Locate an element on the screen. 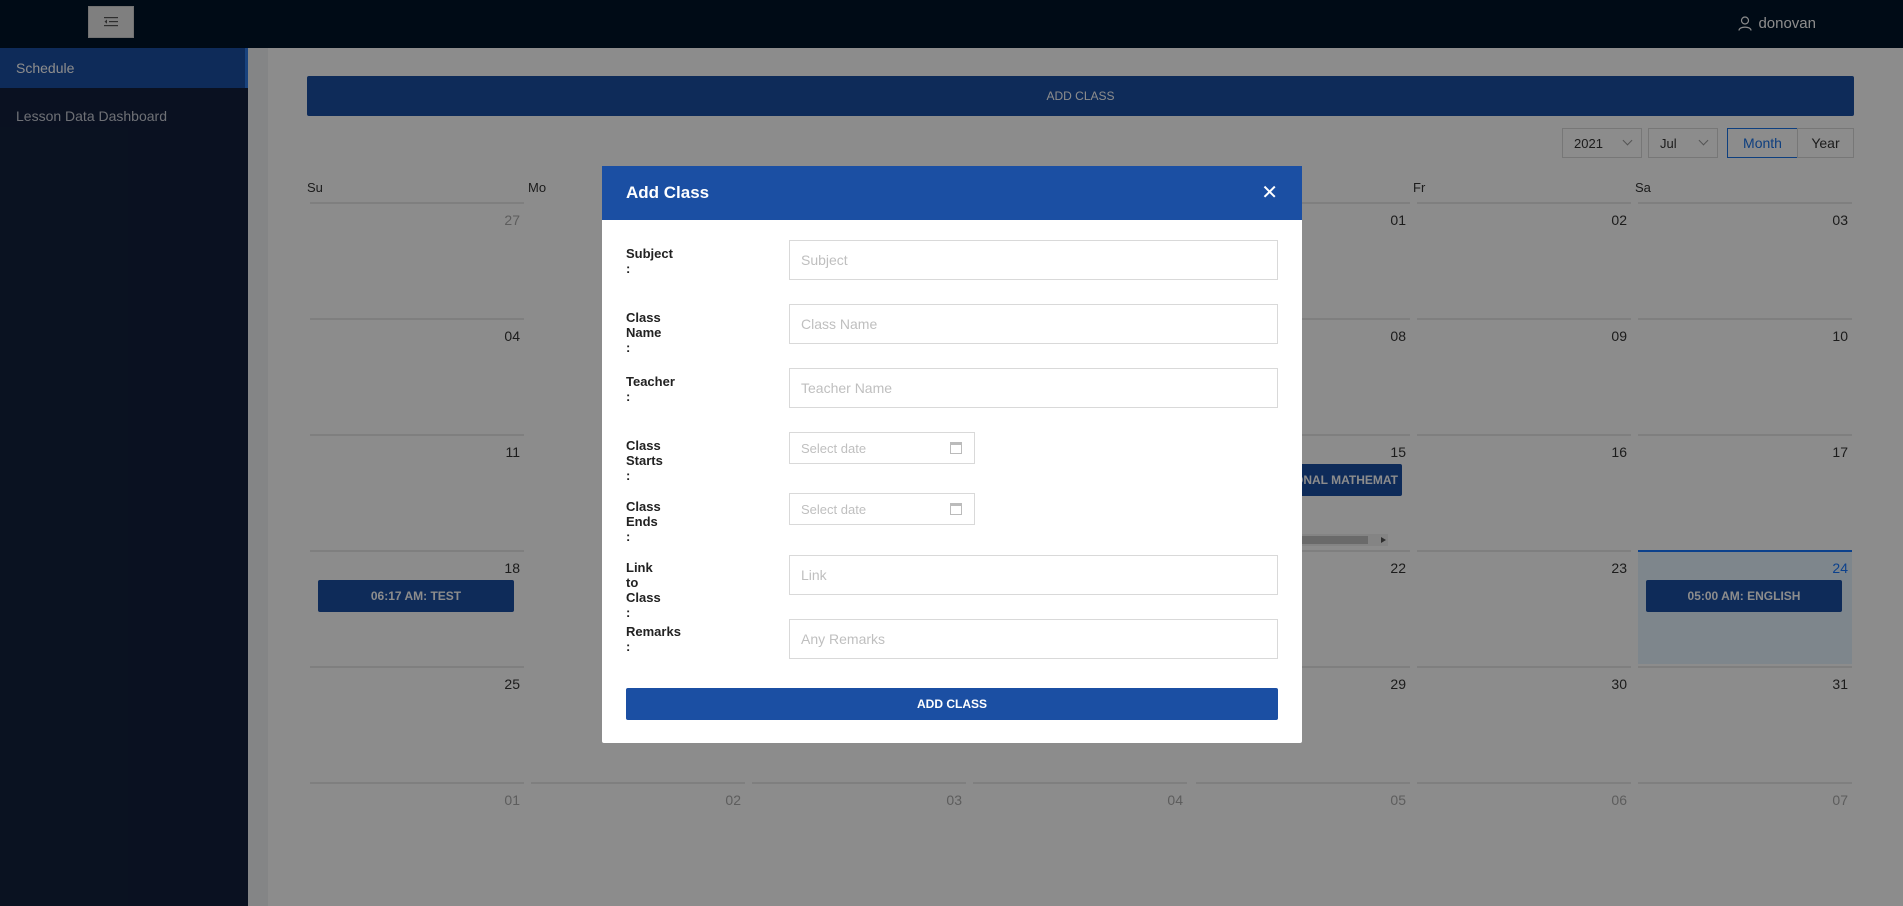 This screenshot has width=1903, height=906. class-starts-datepicker: Select date is located at coordinates (882, 448).